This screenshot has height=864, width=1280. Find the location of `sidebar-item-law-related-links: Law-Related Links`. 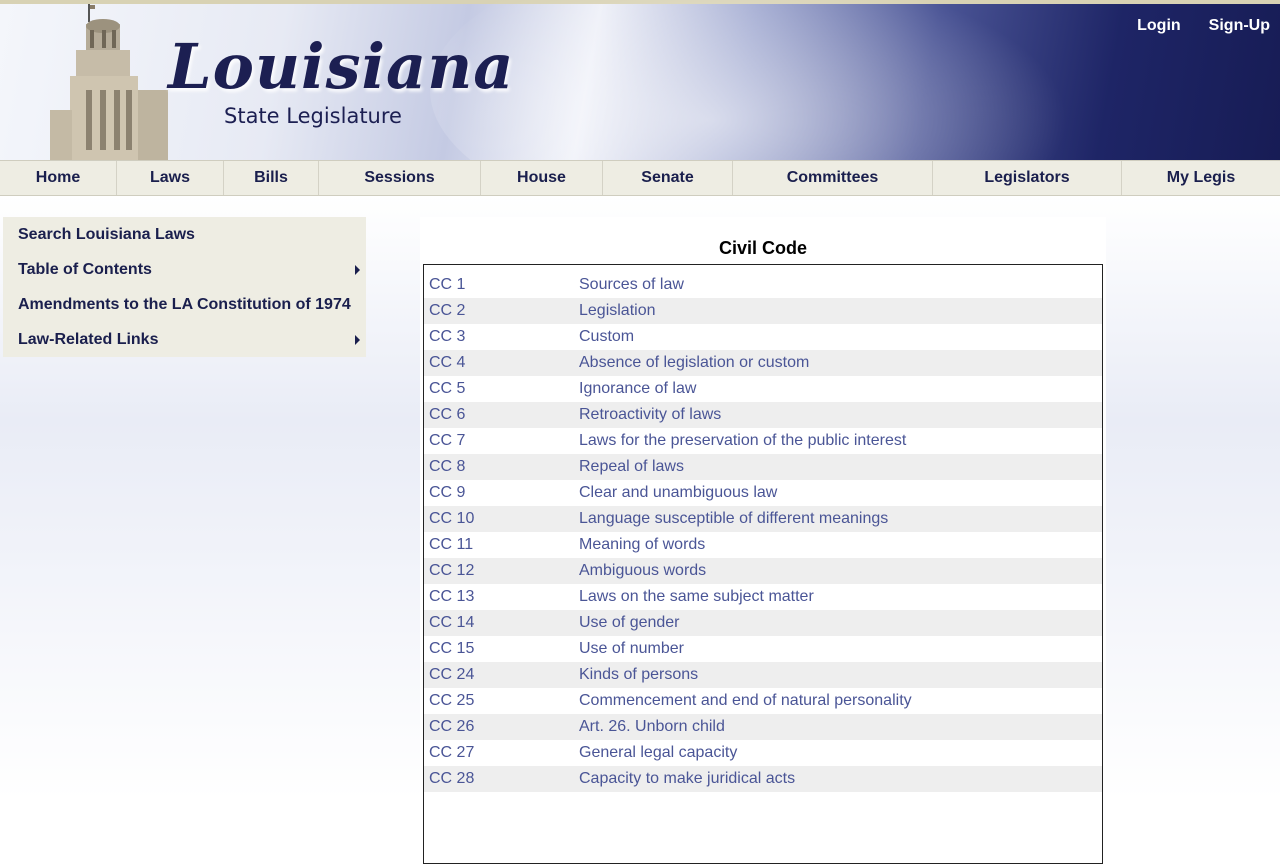

sidebar-item-law-related-links: Law-Related Links is located at coordinates (184, 339).